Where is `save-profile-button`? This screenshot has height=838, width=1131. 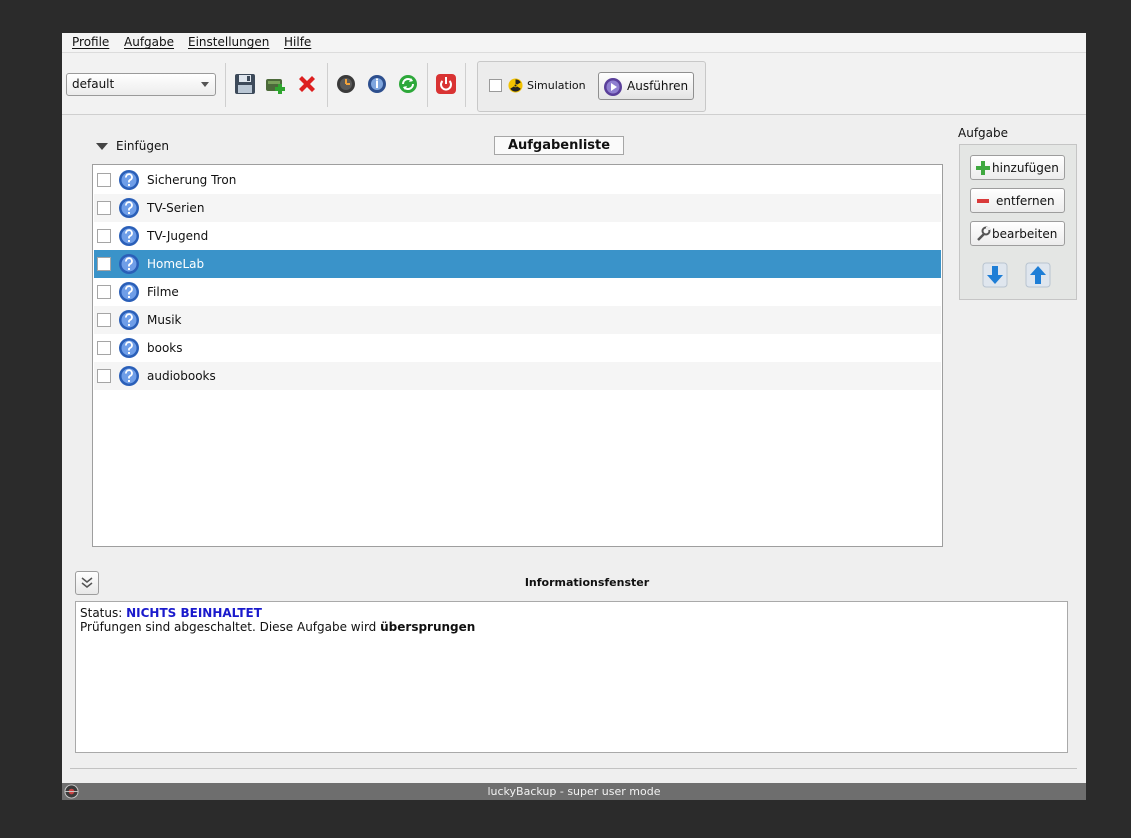
save-profile-button is located at coordinates (245, 84).